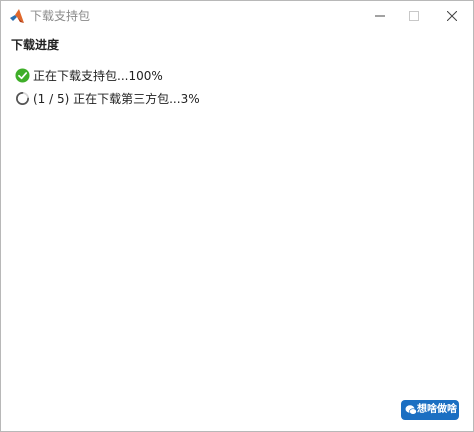 This screenshot has height=432, width=474. What do you see at coordinates (60, 16) in the screenshot?
I see `window-title: 下载支持包` at bounding box center [60, 16].